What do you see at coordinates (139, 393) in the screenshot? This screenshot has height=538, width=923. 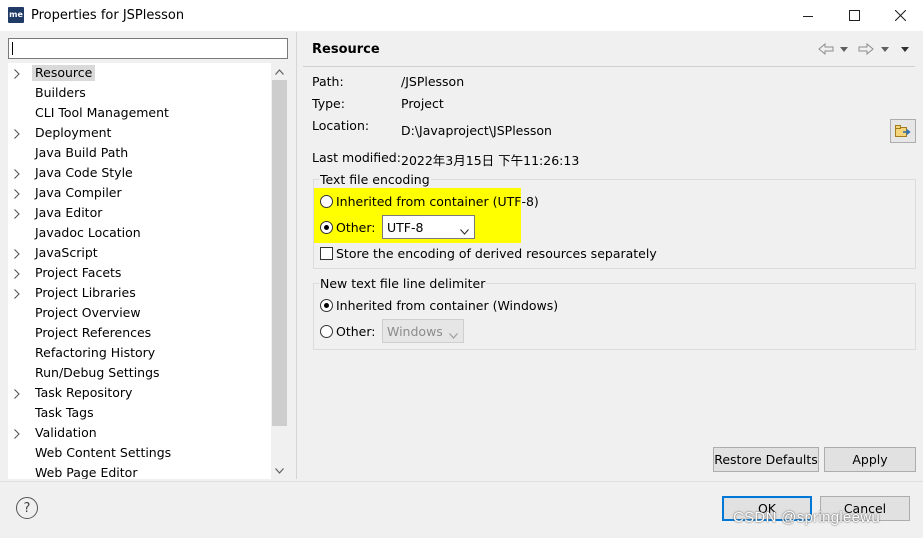 I see `tree-item: Task Repository` at bounding box center [139, 393].